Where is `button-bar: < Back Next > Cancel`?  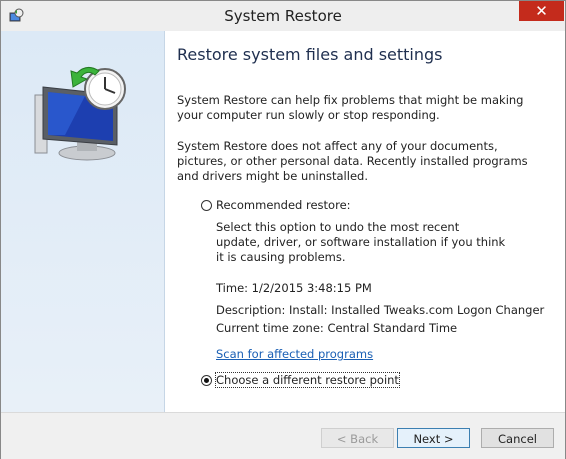
button-bar: < Back Next > Cancel is located at coordinates (283, 435).